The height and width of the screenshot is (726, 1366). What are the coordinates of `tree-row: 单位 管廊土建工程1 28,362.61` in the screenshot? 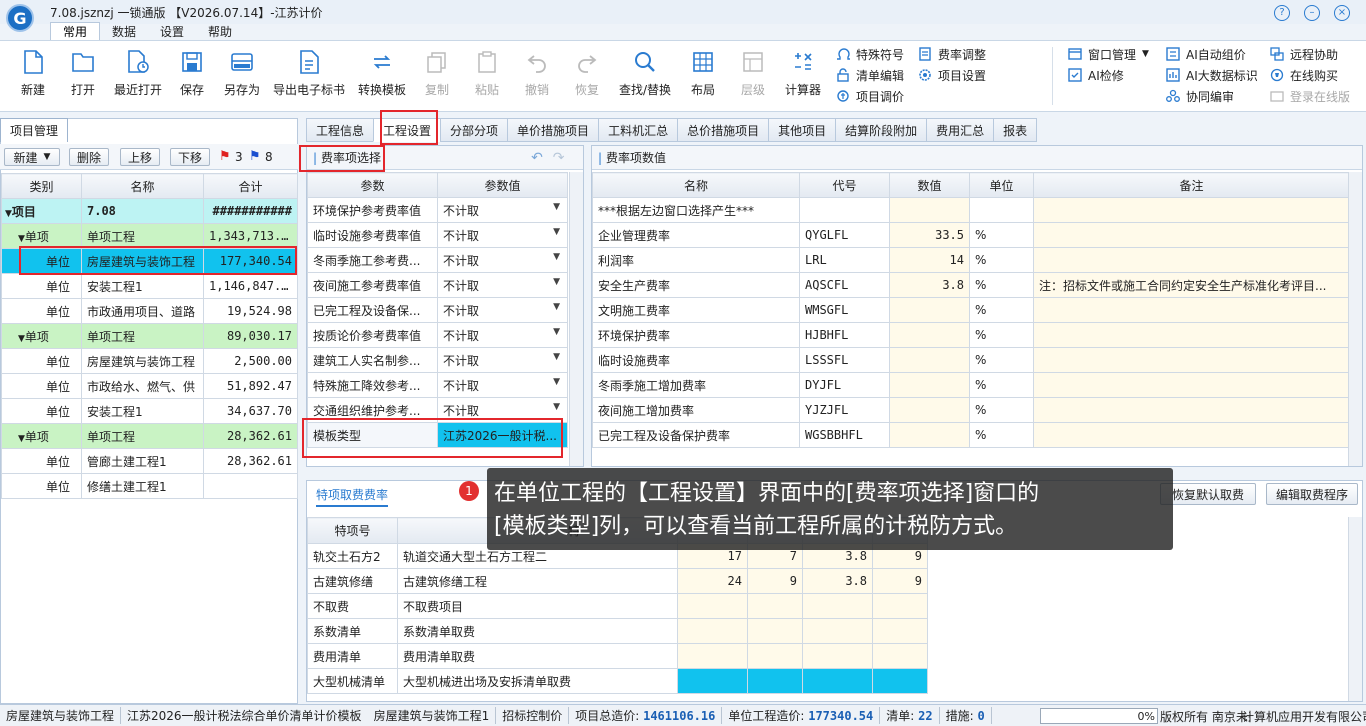 It's located at (149, 461).